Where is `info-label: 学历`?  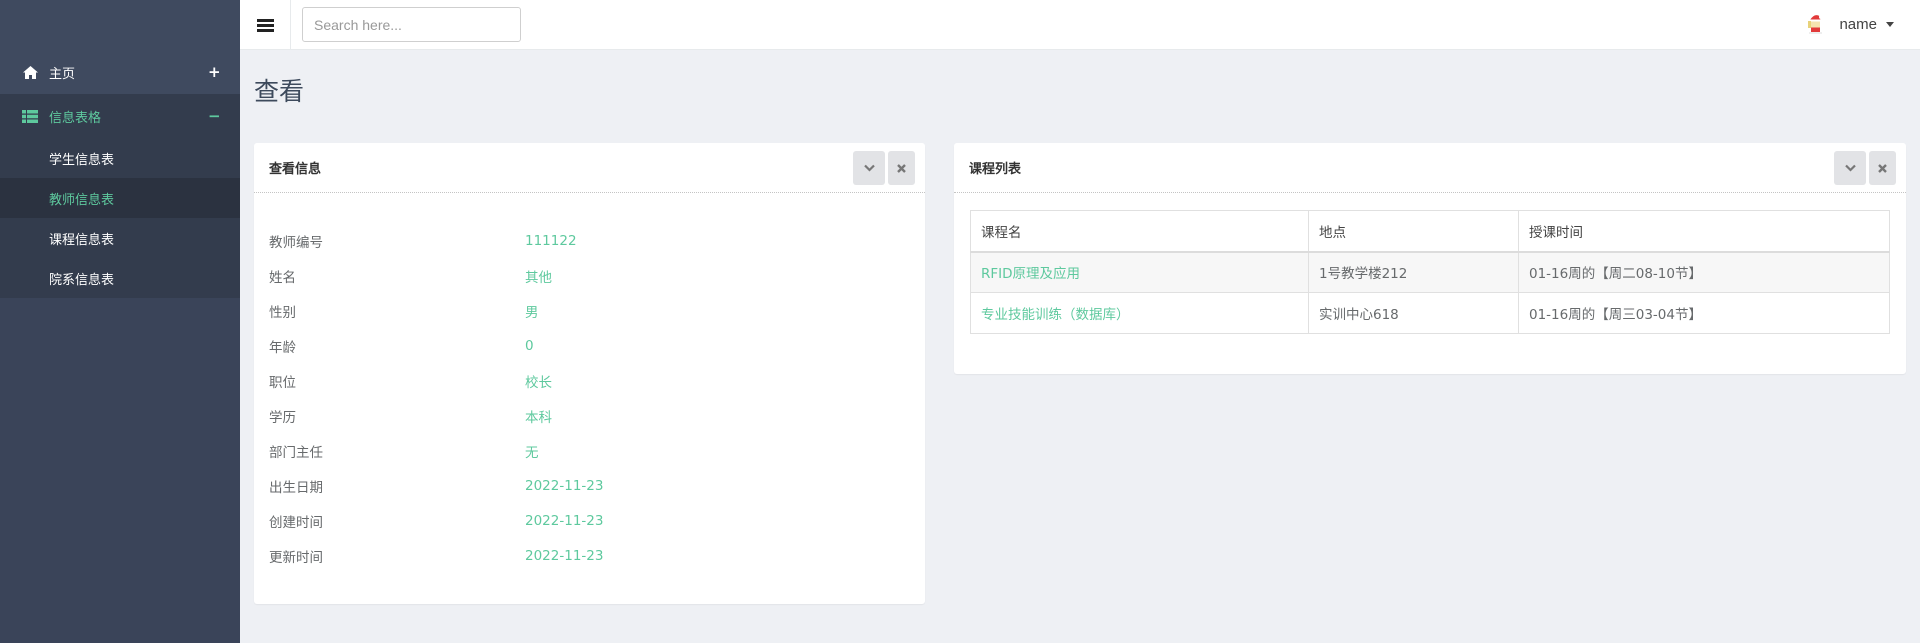 info-label: 学历 is located at coordinates (282, 417).